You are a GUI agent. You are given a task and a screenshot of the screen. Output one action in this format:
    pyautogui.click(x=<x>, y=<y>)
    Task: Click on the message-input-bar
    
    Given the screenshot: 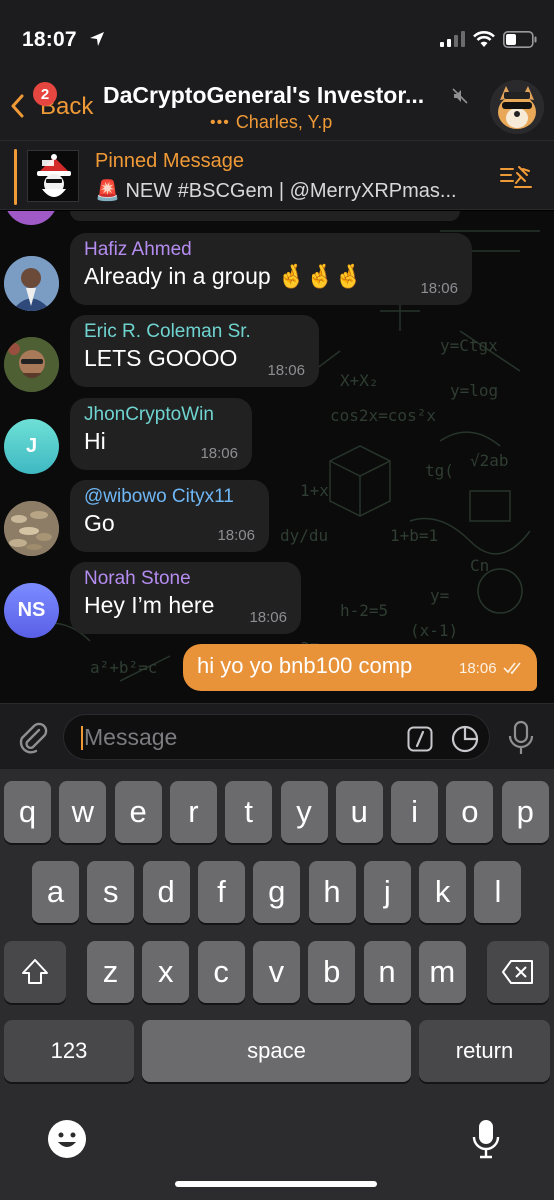 What is the action you would take?
    pyautogui.click(x=277, y=736)
    